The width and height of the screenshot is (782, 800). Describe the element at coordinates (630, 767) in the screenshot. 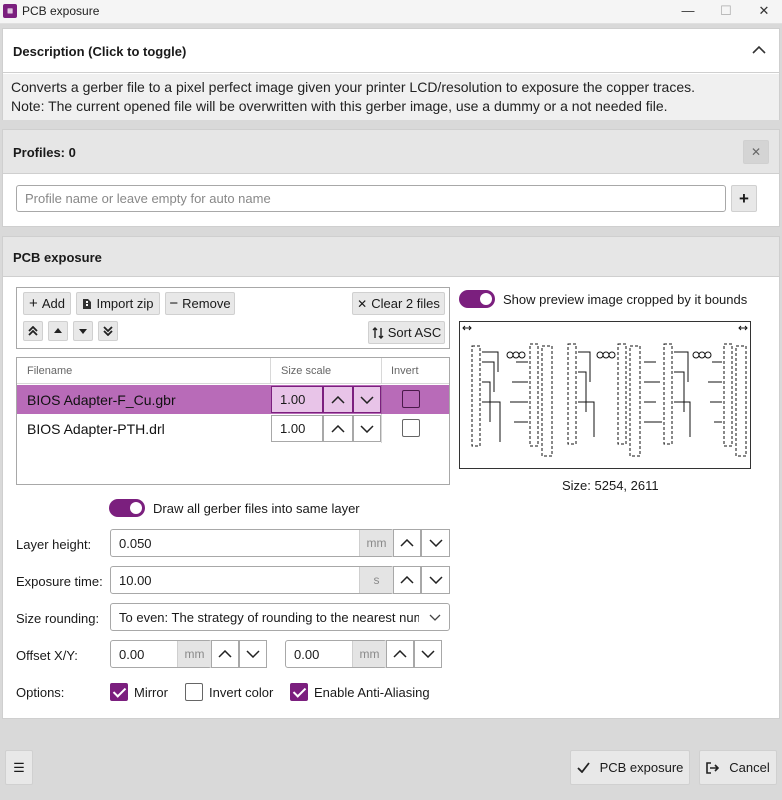

I see `pcb-exposure-confirm-button: PCB exposure` at that location.